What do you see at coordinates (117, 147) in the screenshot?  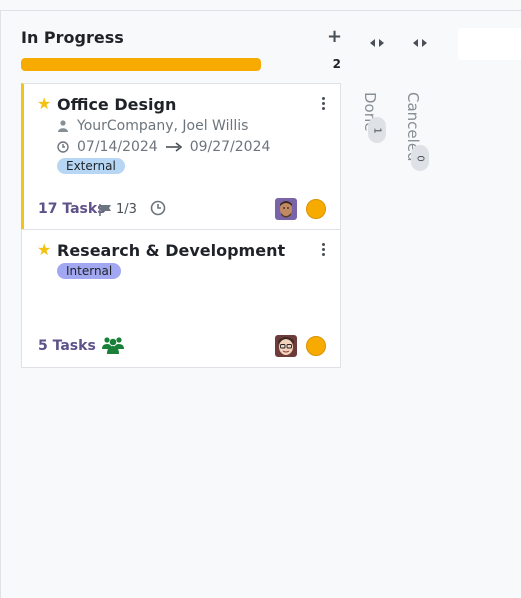 I see `date-start: 07/14/2024` at bounding box center [117, 147].